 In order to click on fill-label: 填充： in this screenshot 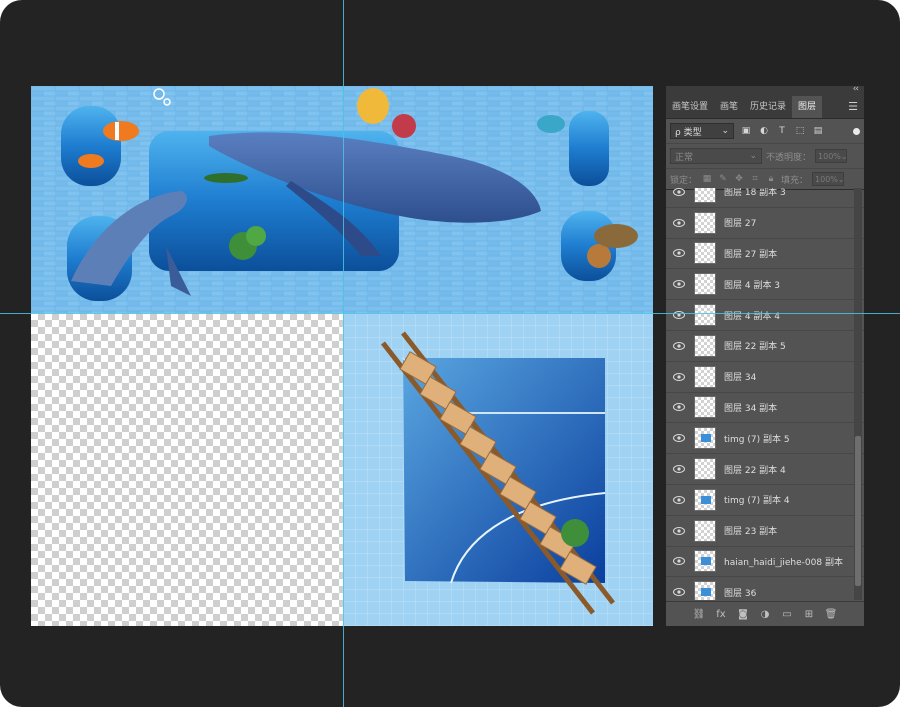, I will do `click(795, 180)`.